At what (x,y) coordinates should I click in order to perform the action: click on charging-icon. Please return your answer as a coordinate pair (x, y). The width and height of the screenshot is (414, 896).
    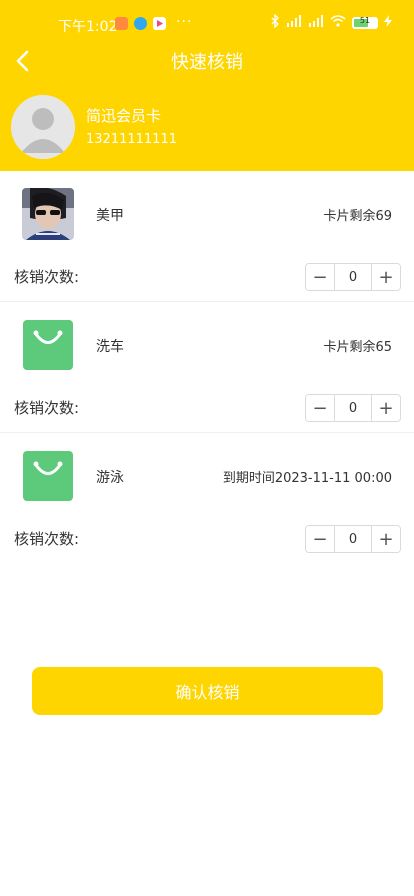
    Looking at the image, I should click on (388, 23).